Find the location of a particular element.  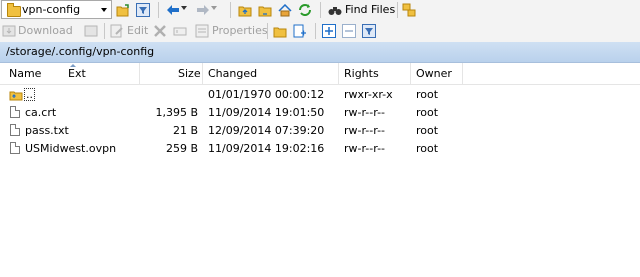

new-file-icon is located at coordinates (300, 31).